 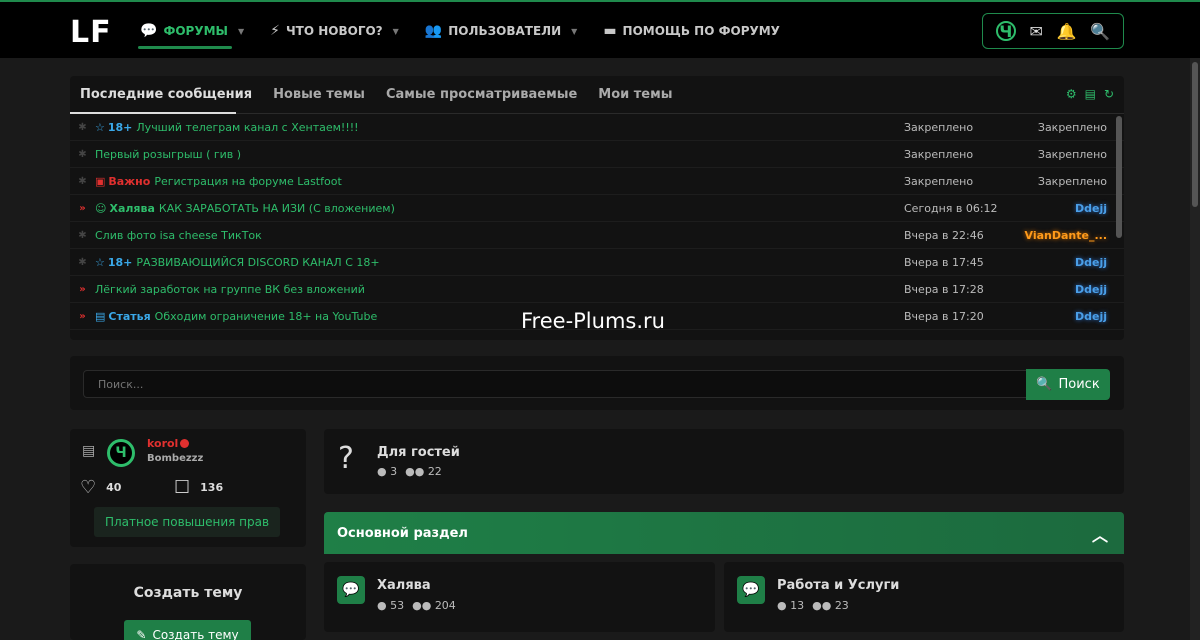 What do you see at coordinates (247, 127) in the screenshot?
I see `thread-title-link: Лучший телеграм канал с Хентаем!!!!` at bounding box center [247, 127].